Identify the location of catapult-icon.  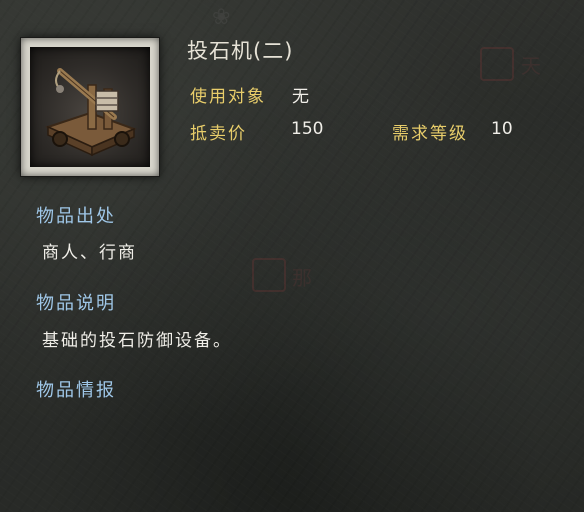
(90, 107).